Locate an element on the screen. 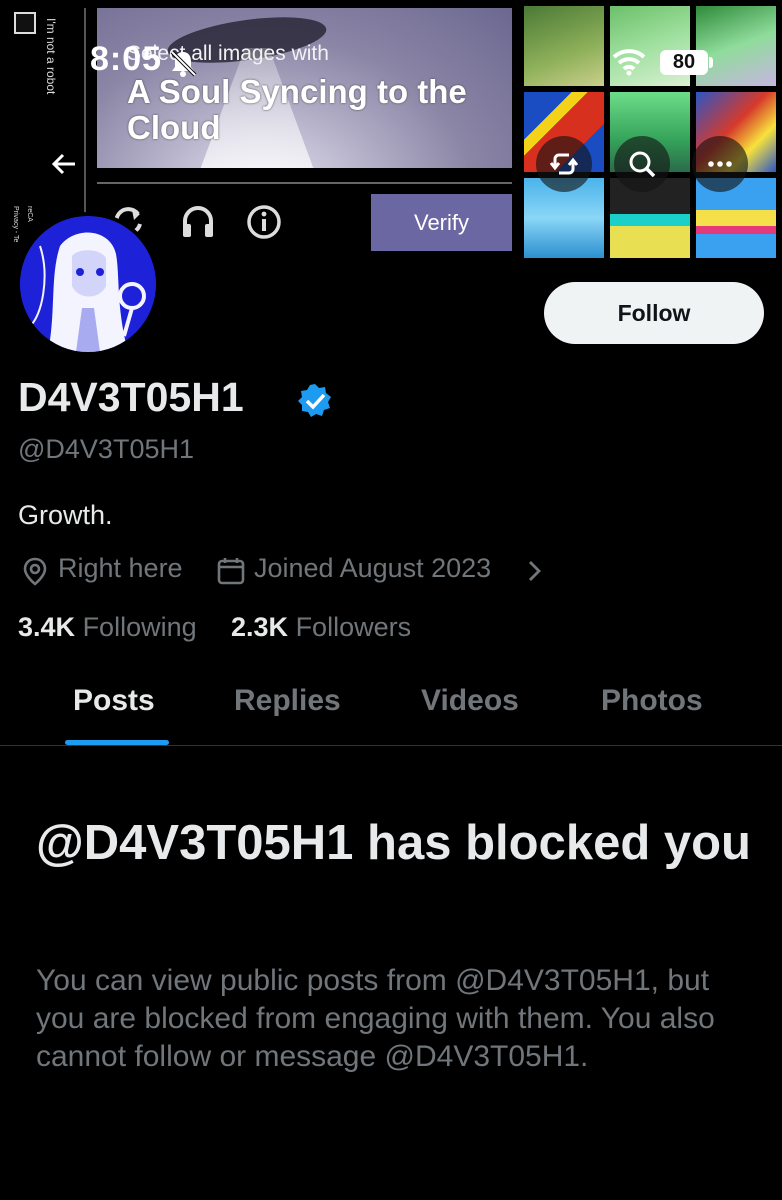 The height and width of the screenshot is (1200, 782). search-icon is located at coordinates (642, 164).